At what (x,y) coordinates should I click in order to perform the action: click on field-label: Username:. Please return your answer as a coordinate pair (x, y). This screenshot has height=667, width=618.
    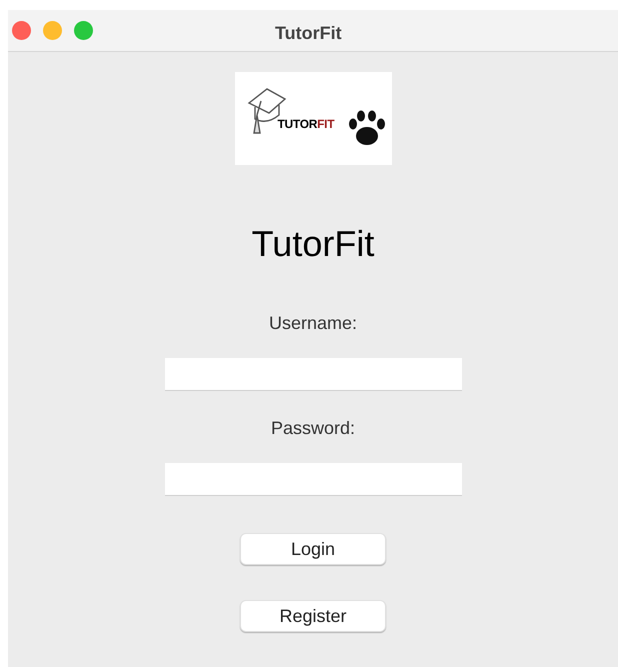
    Looking at the image, I should click on (313, 323).